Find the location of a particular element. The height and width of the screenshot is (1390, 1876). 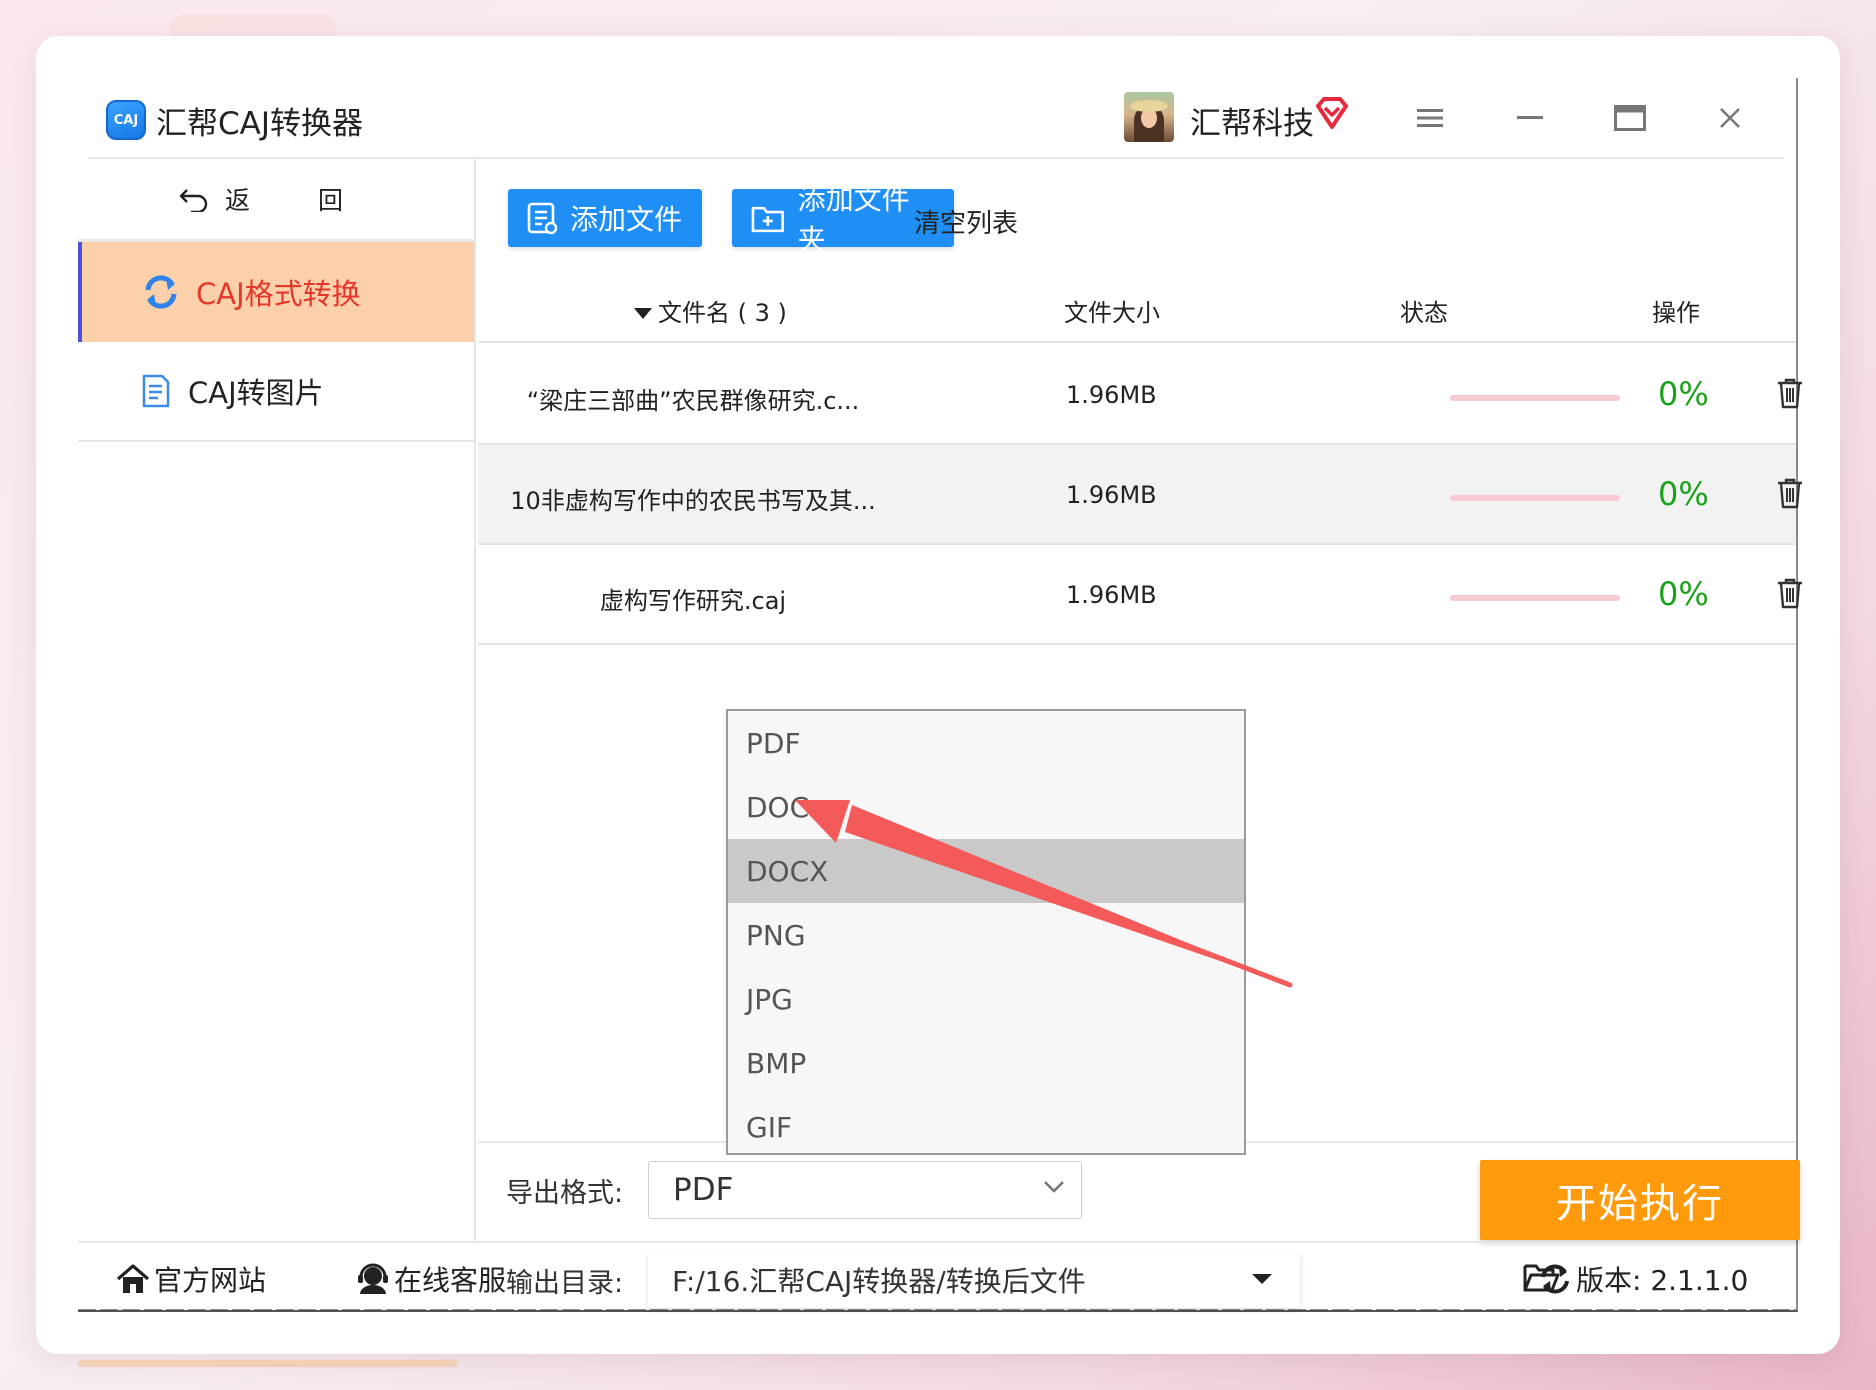

footer: 官方网站 在线客服 版本: 2.1.1.0 is located at coordinates (937, 1276).